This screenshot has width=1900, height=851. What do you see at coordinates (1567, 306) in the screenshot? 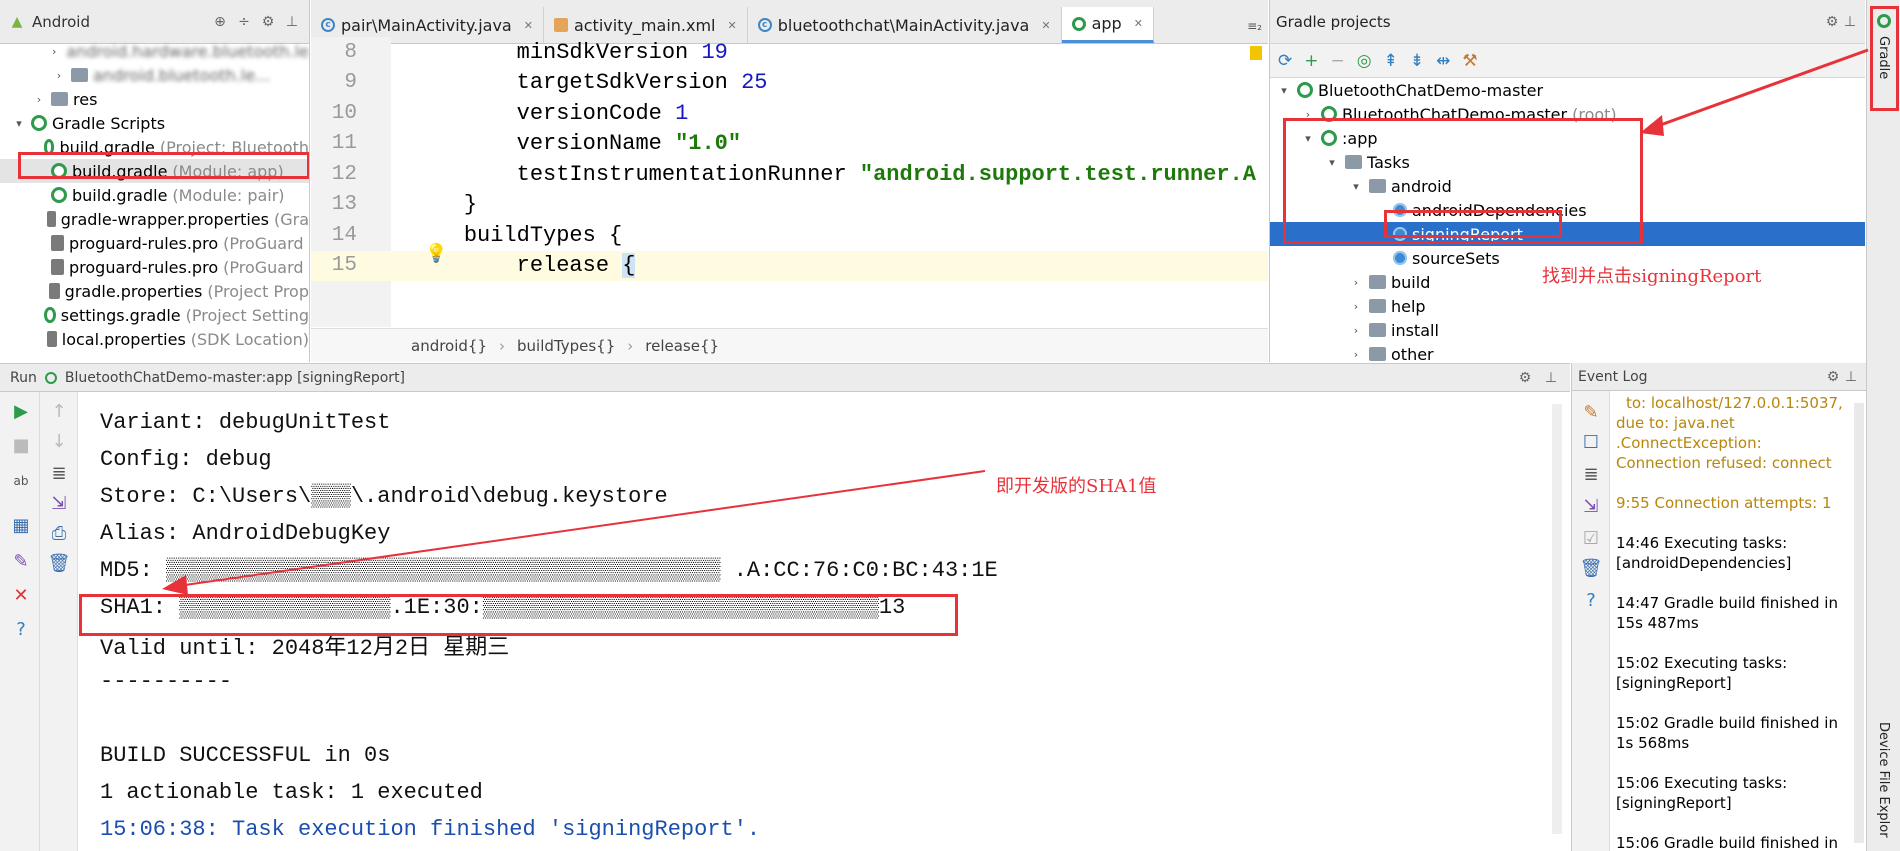
I see `gradle-tree-row: › help` at bounding box center [1567, 306].